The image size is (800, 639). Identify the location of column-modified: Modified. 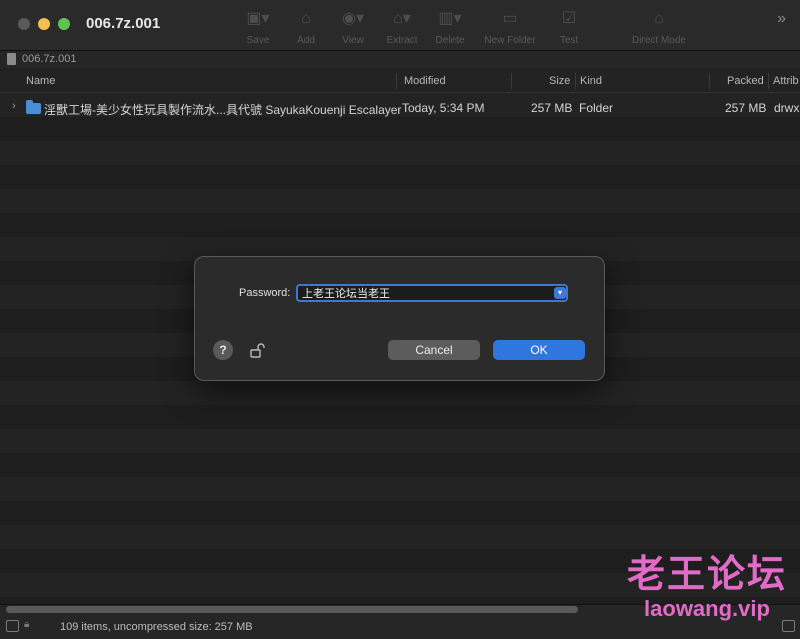
(425, 81).